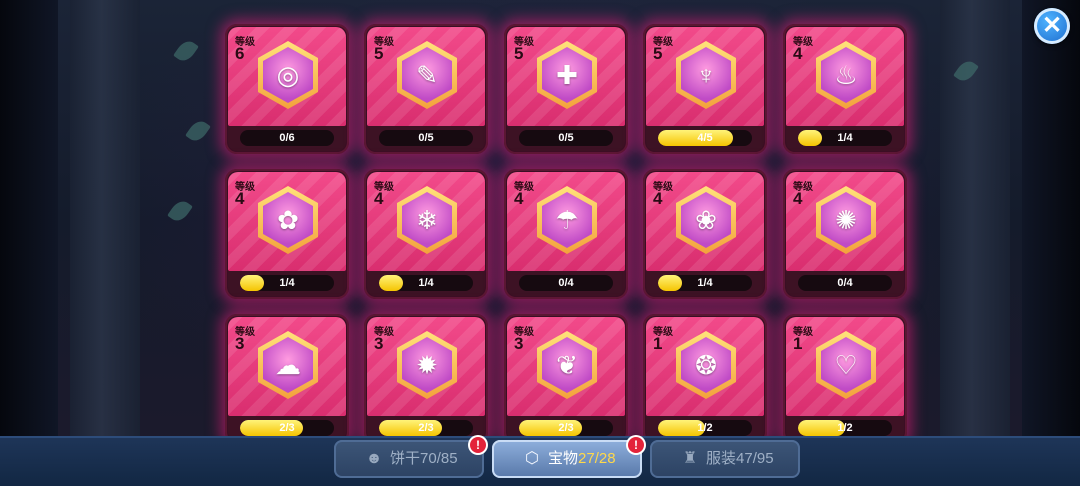  I want to click on treasure-card: 等级 1 ♡ 1/2, so click(845, 379).